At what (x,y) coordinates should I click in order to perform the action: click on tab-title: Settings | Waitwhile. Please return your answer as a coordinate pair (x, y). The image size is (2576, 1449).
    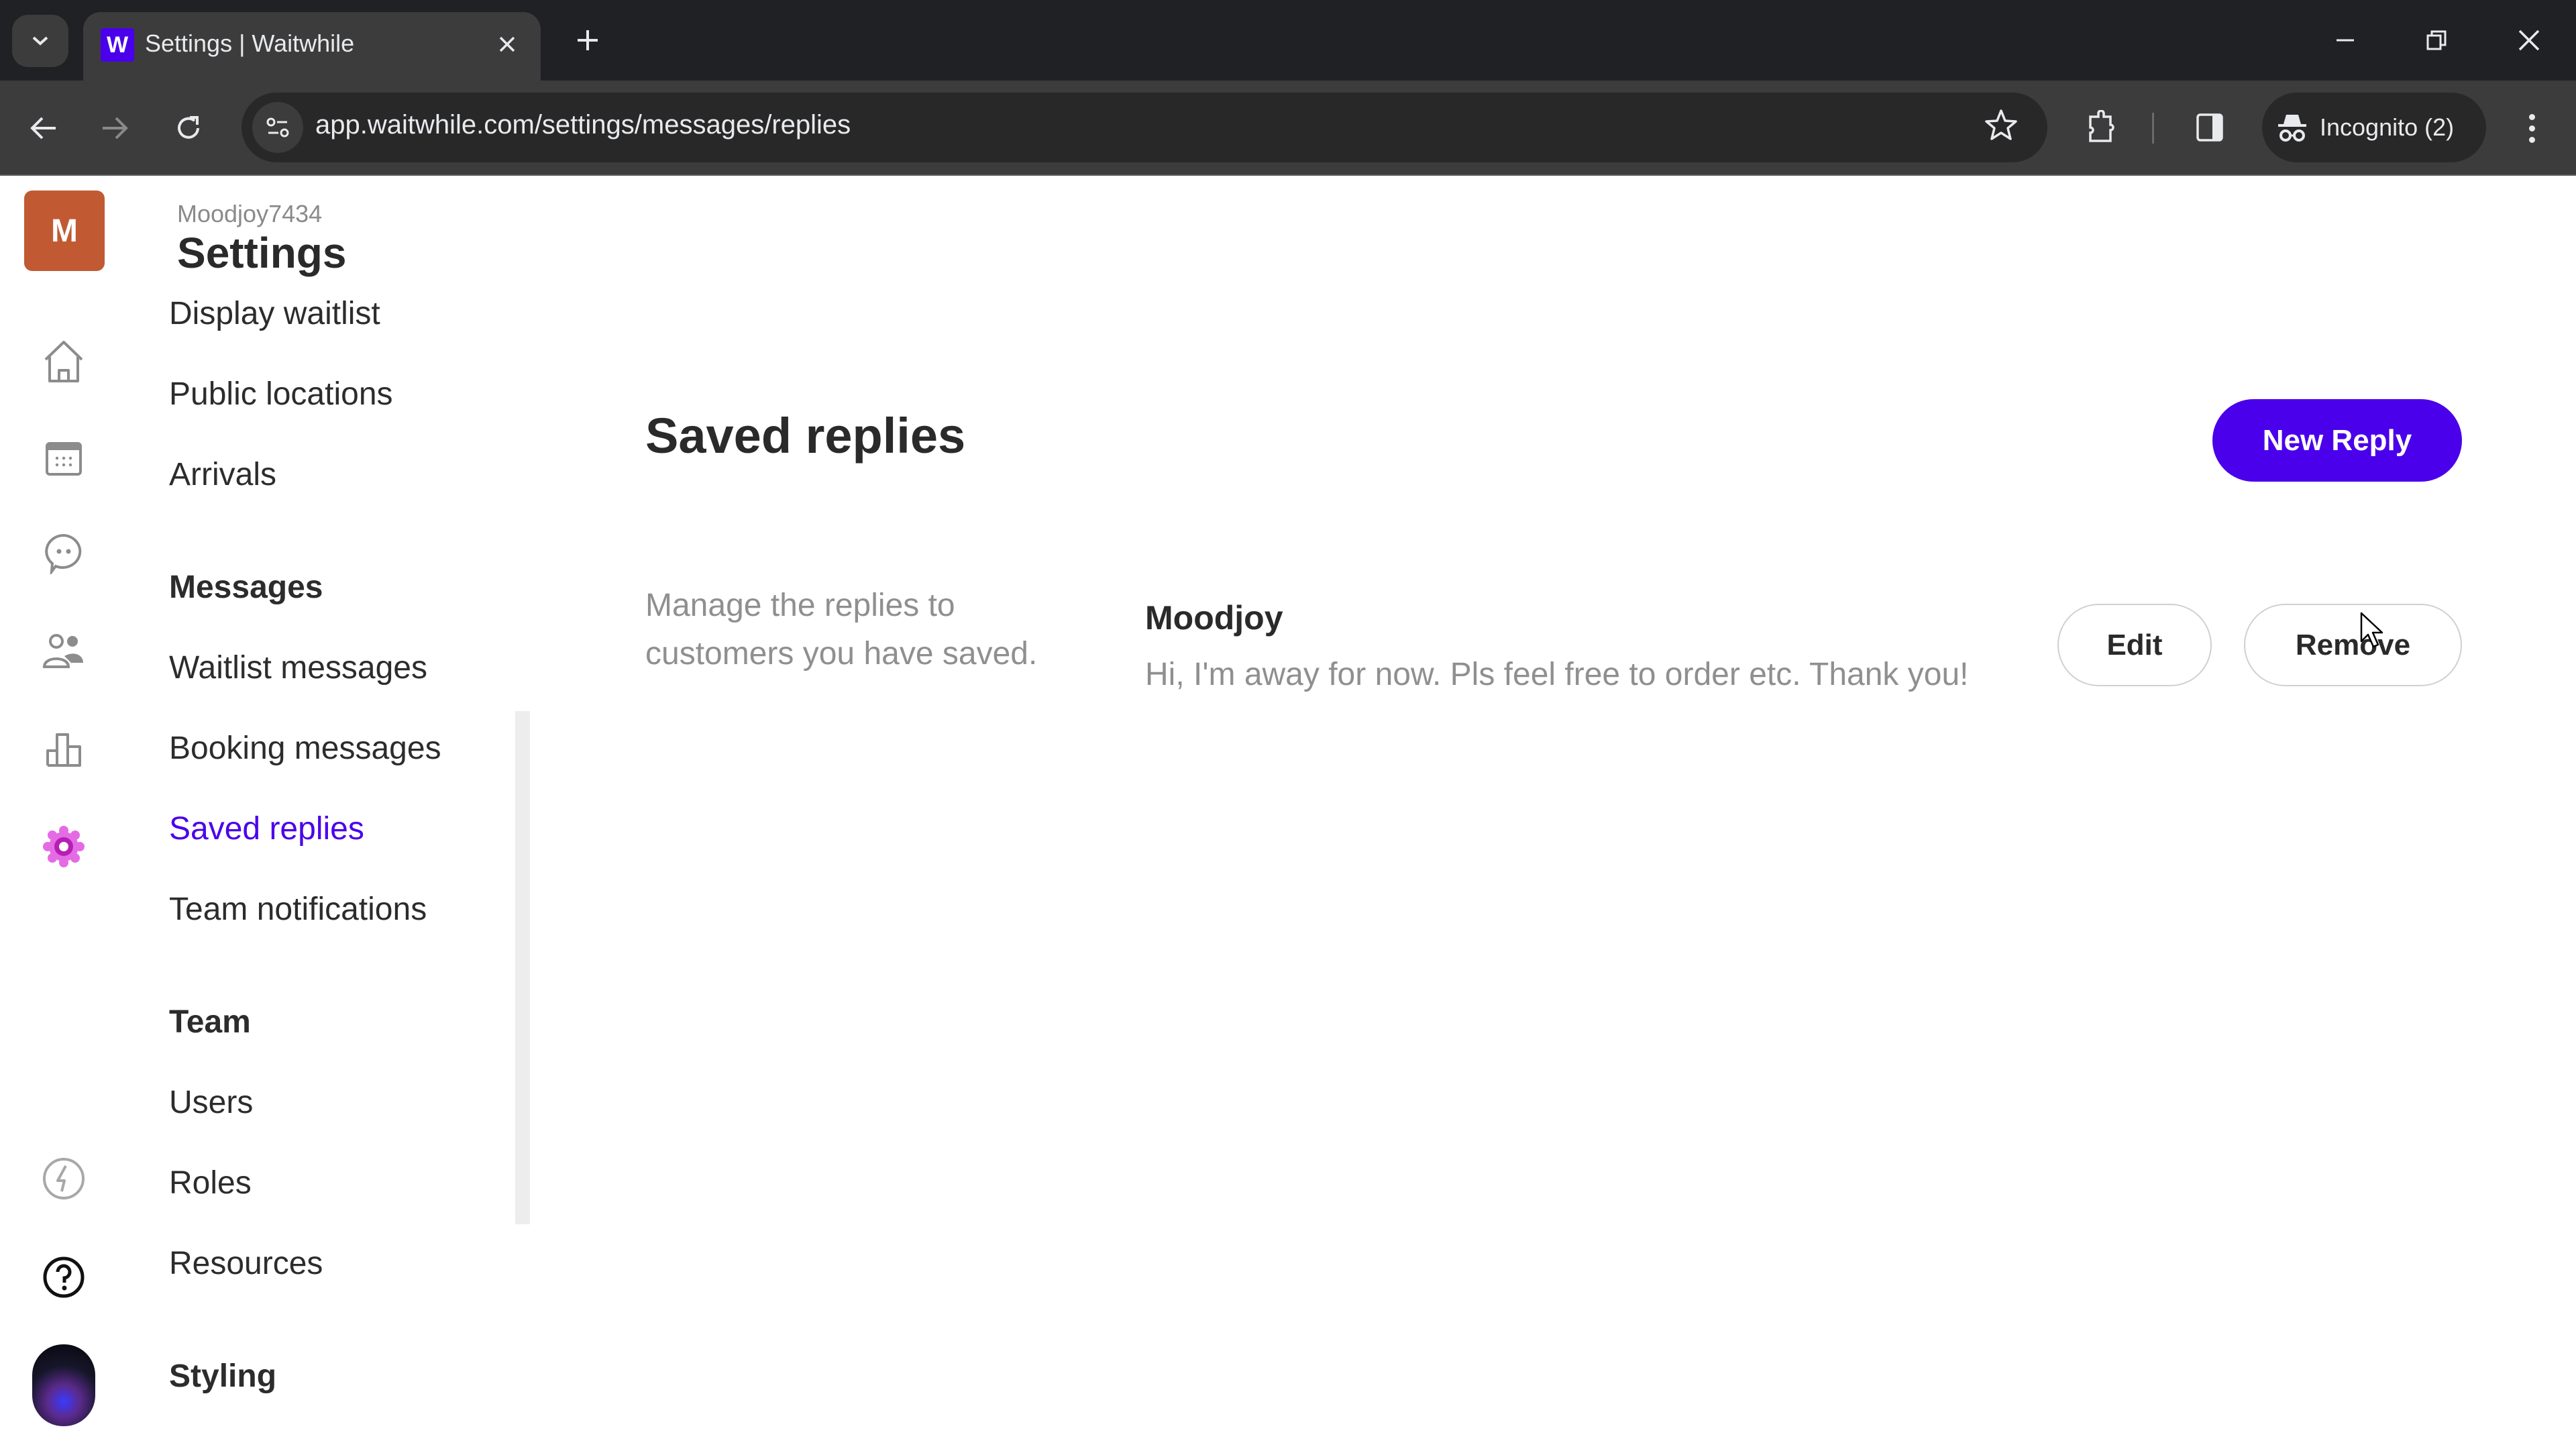
    Looking at the image, I should click on (250, 43).